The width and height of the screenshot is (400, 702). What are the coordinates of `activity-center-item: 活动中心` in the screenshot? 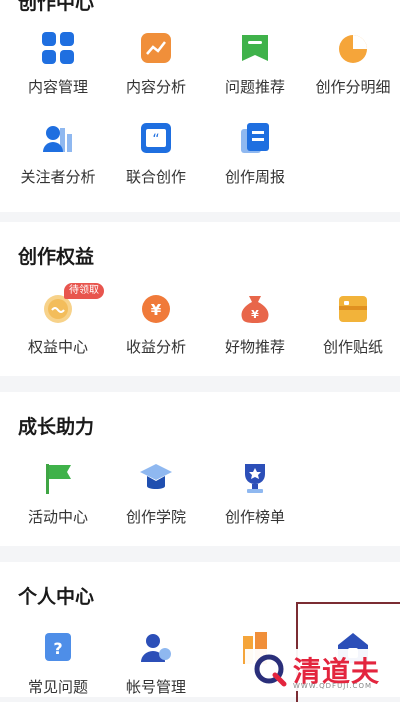 It's located at (58, 493).